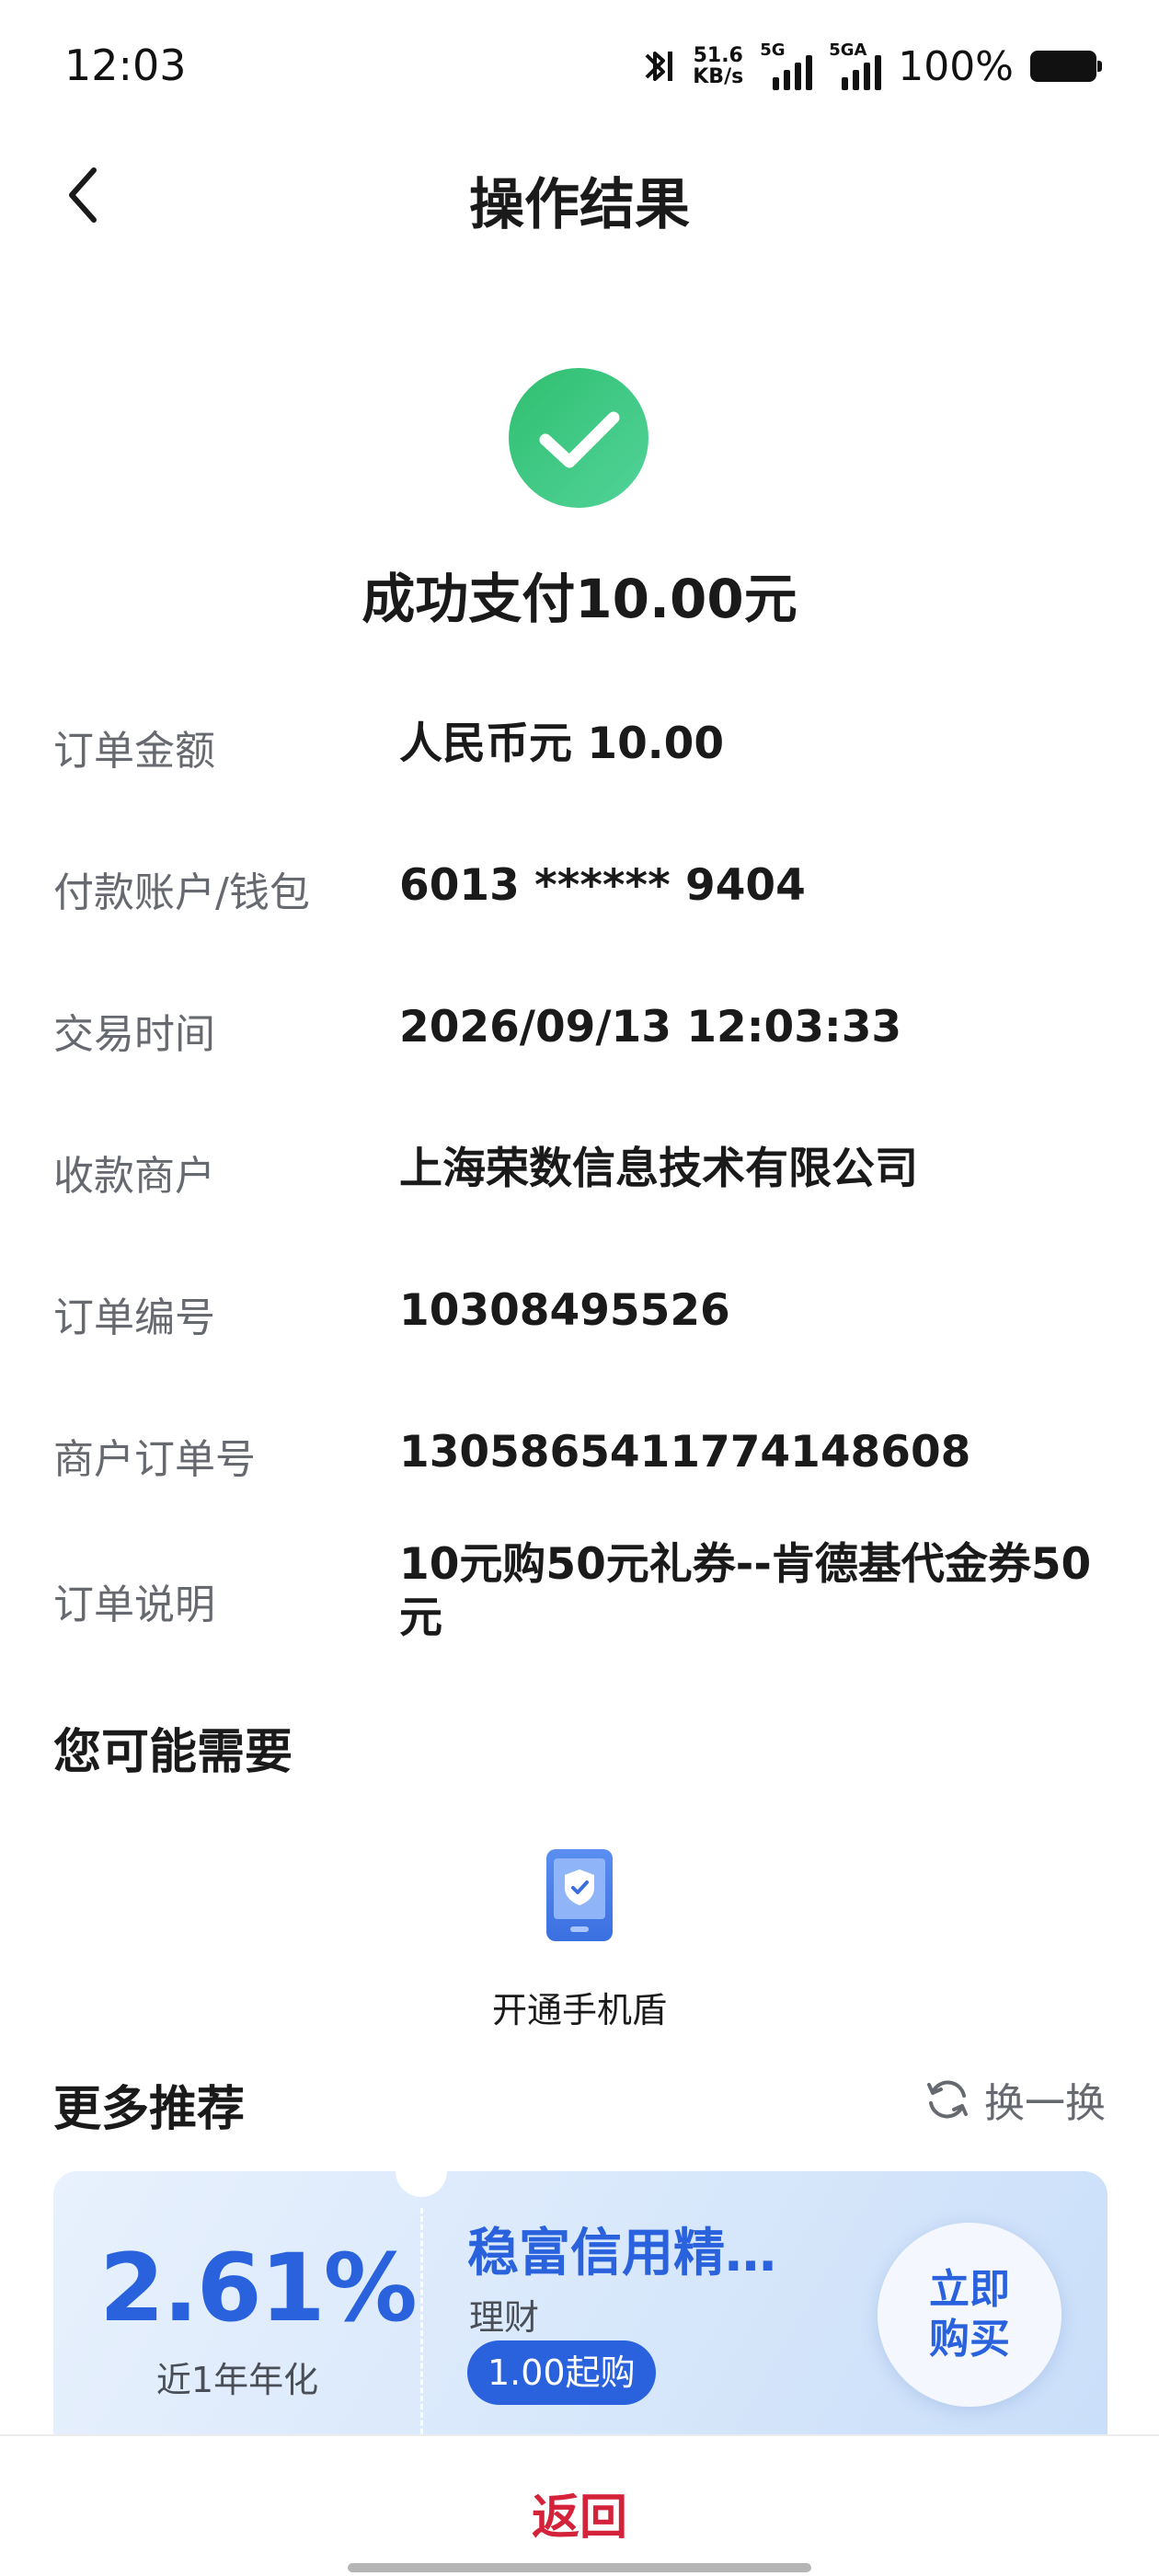  I want to click on product-rate-label: 近1年年化, so click(237, 2380).